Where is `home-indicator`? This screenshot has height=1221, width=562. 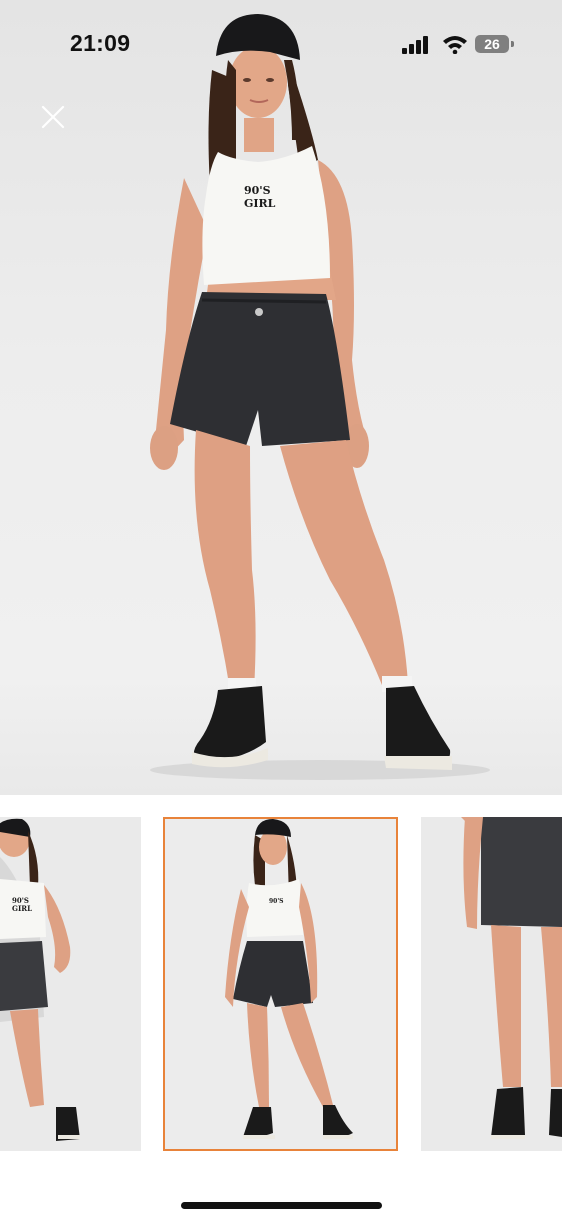 home-indicator is located at coordinates (281, 1205).